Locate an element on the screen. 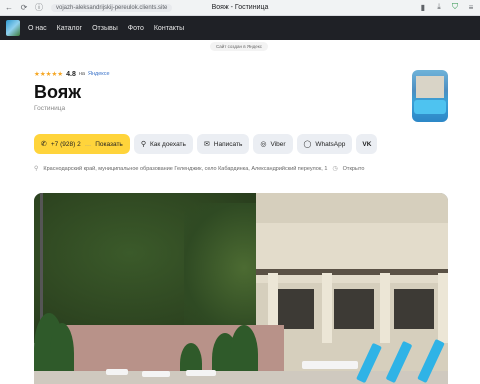  rating-value: 4.8 is located at coordinates (71, 74).